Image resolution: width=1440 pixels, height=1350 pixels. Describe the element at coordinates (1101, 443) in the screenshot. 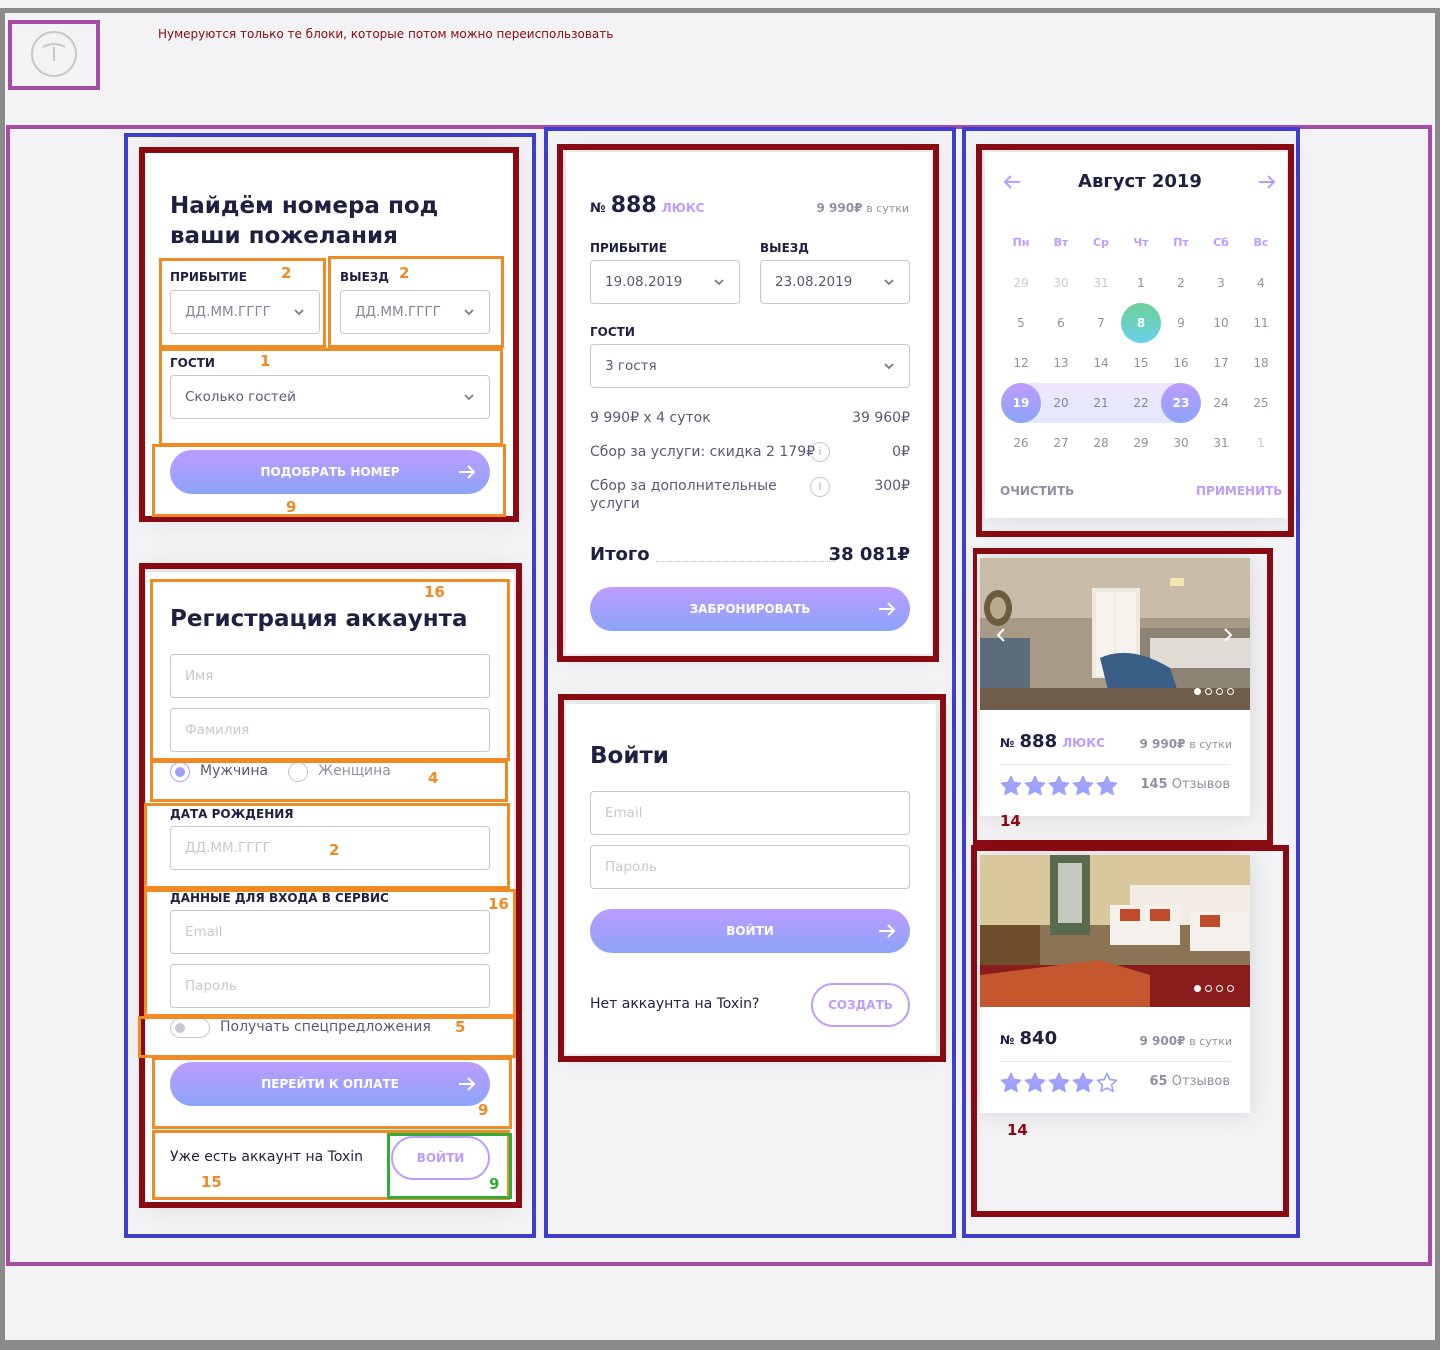

I see `calendar-day: 28` at that location.